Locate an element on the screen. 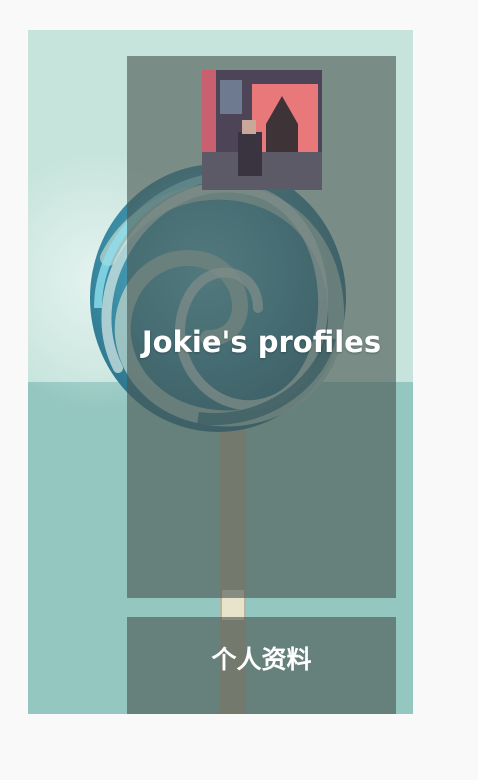 This screenshot has width=478, height=780. avatar is located at coordinates (262, 130).